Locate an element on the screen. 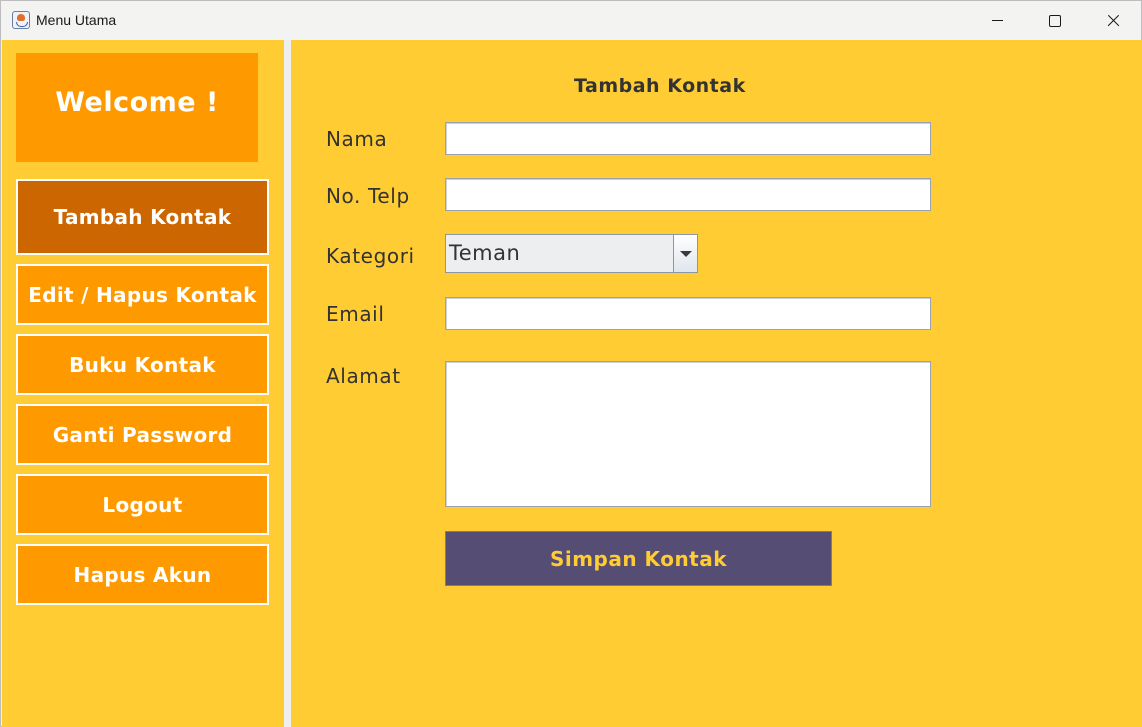 The height and width of the screenshot is (727, 1142). title-bar: Menu Utama is located at coordinates (571, 20).